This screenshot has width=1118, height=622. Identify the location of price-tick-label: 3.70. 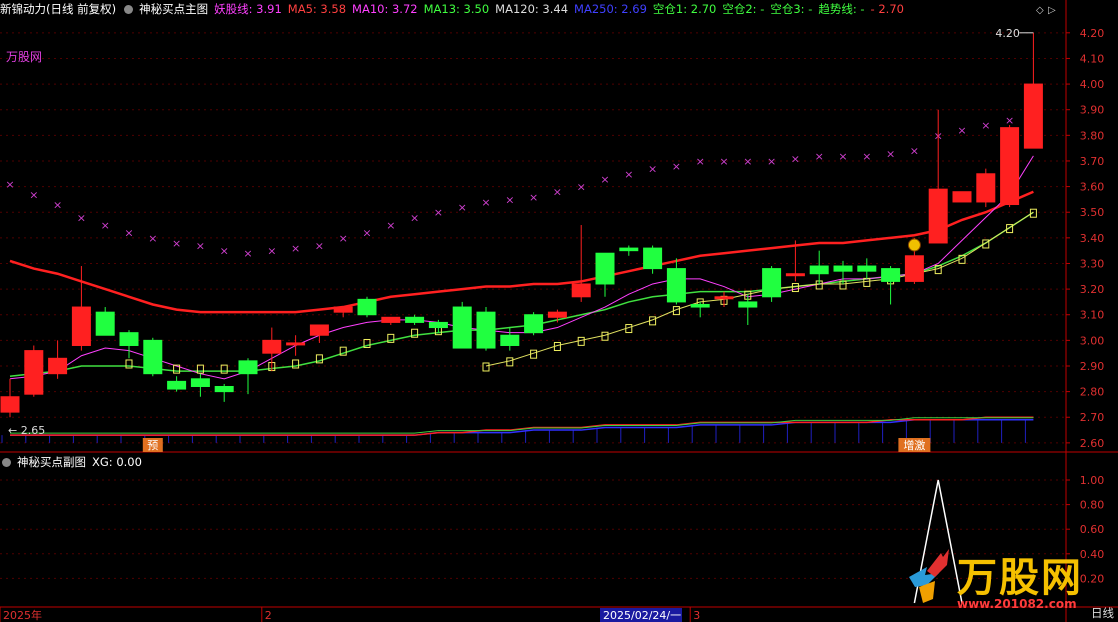
(1092, 161).